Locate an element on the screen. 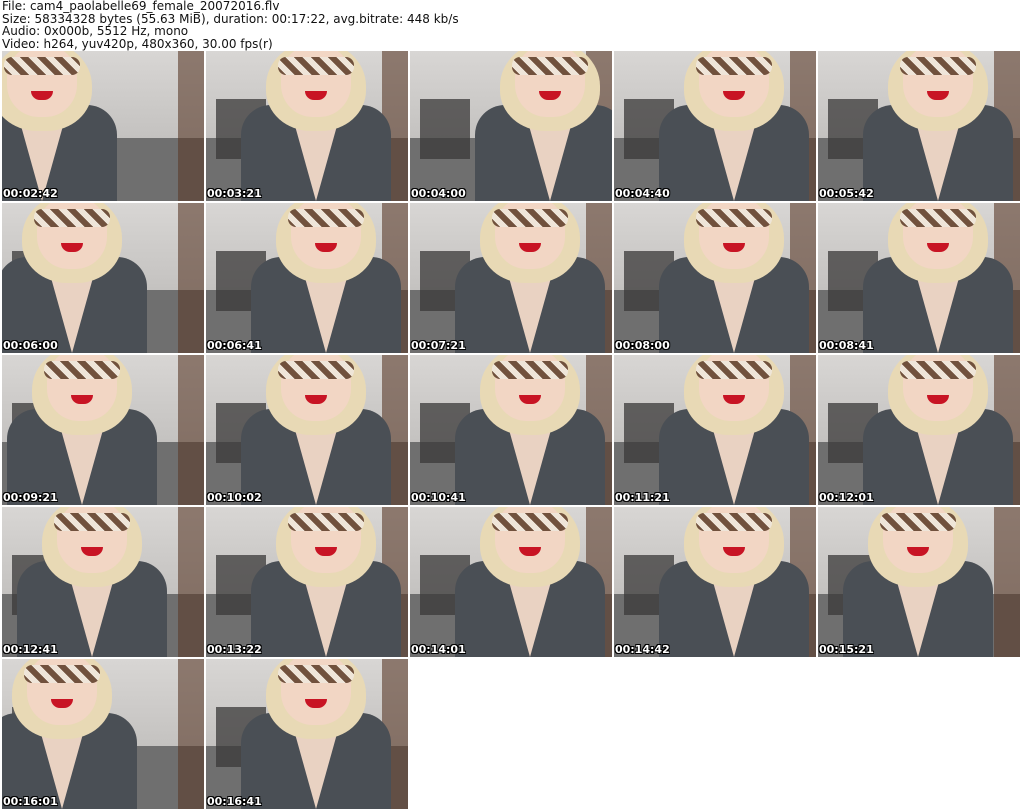 Image resolution: width=1024 pixels, height=811 pixels. video-thumbnail: 00:08:41 is located at coordinates (919, 278).